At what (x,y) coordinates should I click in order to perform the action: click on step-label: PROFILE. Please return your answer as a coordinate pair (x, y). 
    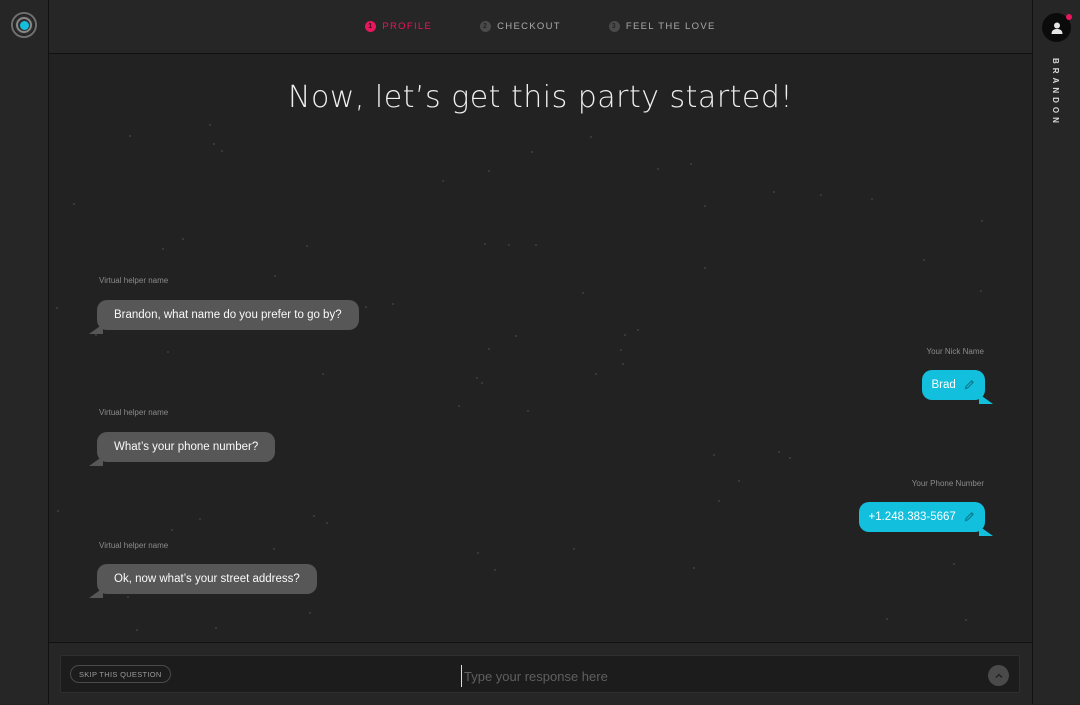
    Looking at the image, I should click on (407, 26).